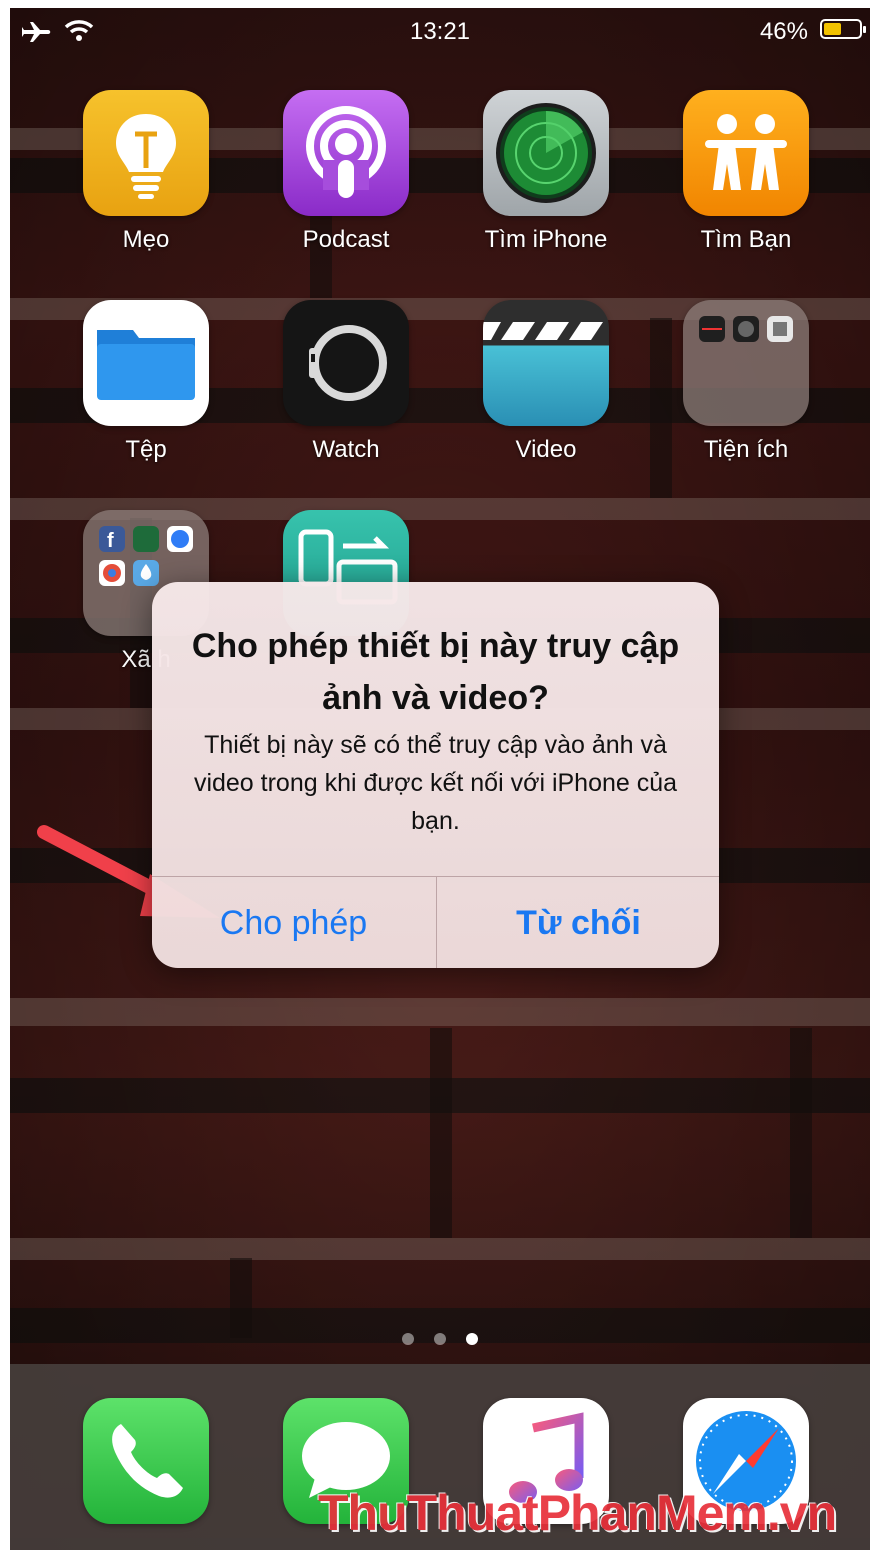  I want to click on page-indicator, so click(440, 1341).